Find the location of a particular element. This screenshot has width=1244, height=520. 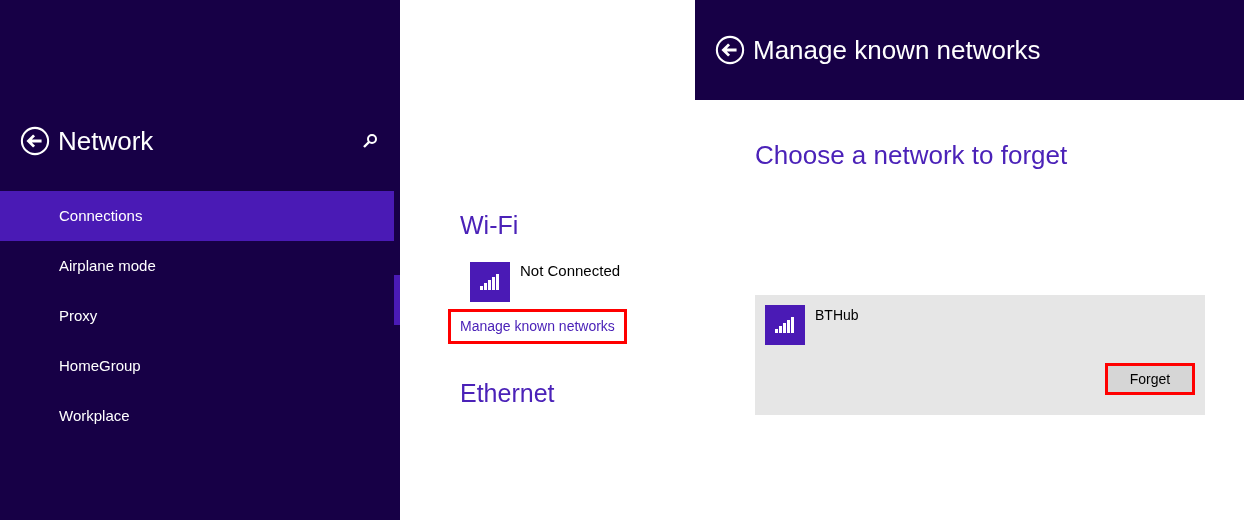

scrollbar is located at coordinates (397, 300).